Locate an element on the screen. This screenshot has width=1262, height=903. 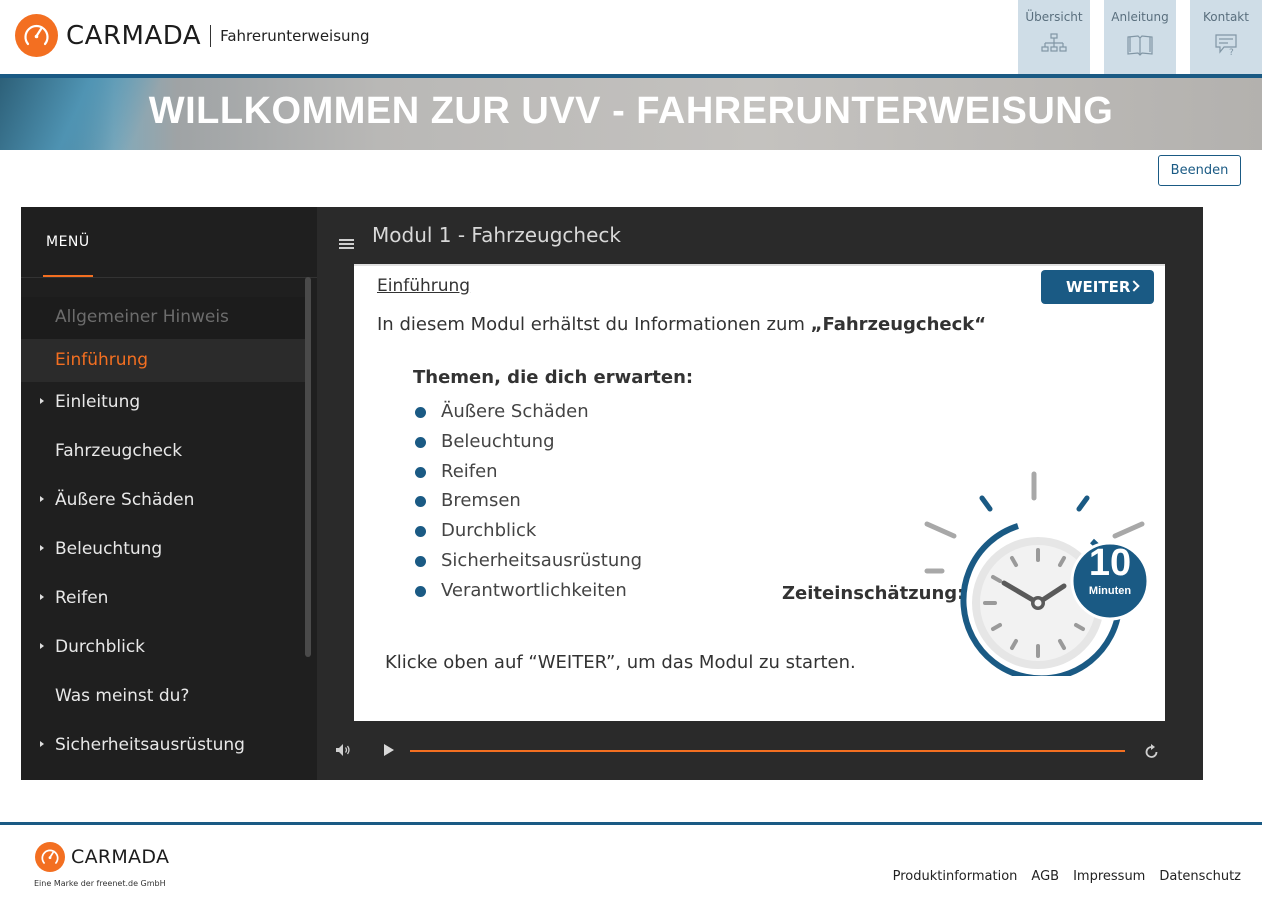
nav-label: Anleitung is located at coordinates (1140, 17).